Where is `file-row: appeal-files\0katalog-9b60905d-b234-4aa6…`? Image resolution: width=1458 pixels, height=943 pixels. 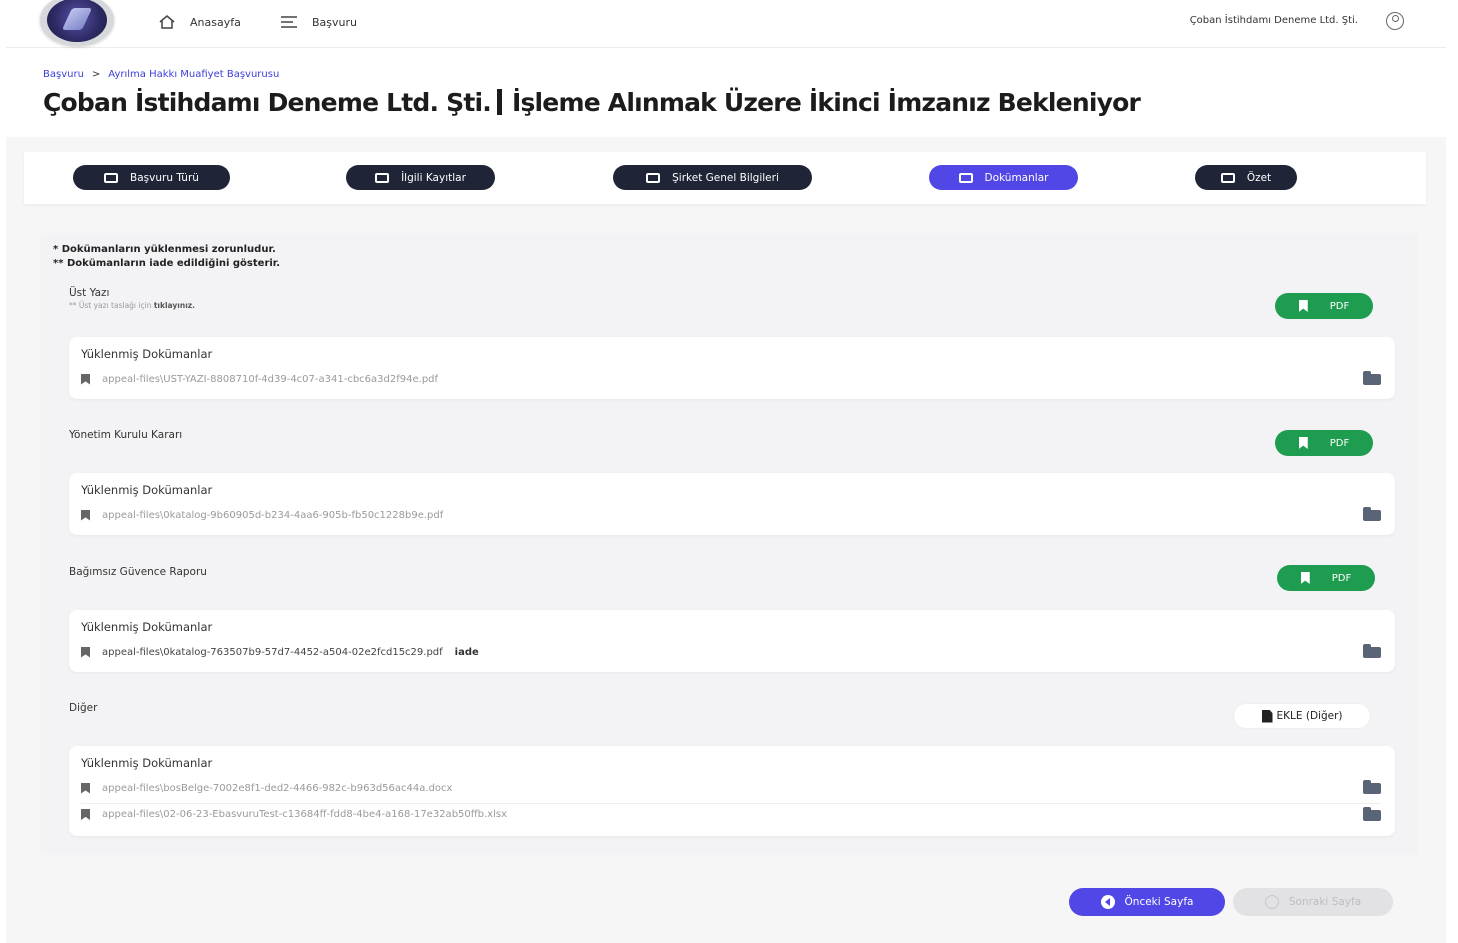 file-row: appeal-files\0katalog-9b60905d-b234-4aa6… is located at coordinates (731, 515).